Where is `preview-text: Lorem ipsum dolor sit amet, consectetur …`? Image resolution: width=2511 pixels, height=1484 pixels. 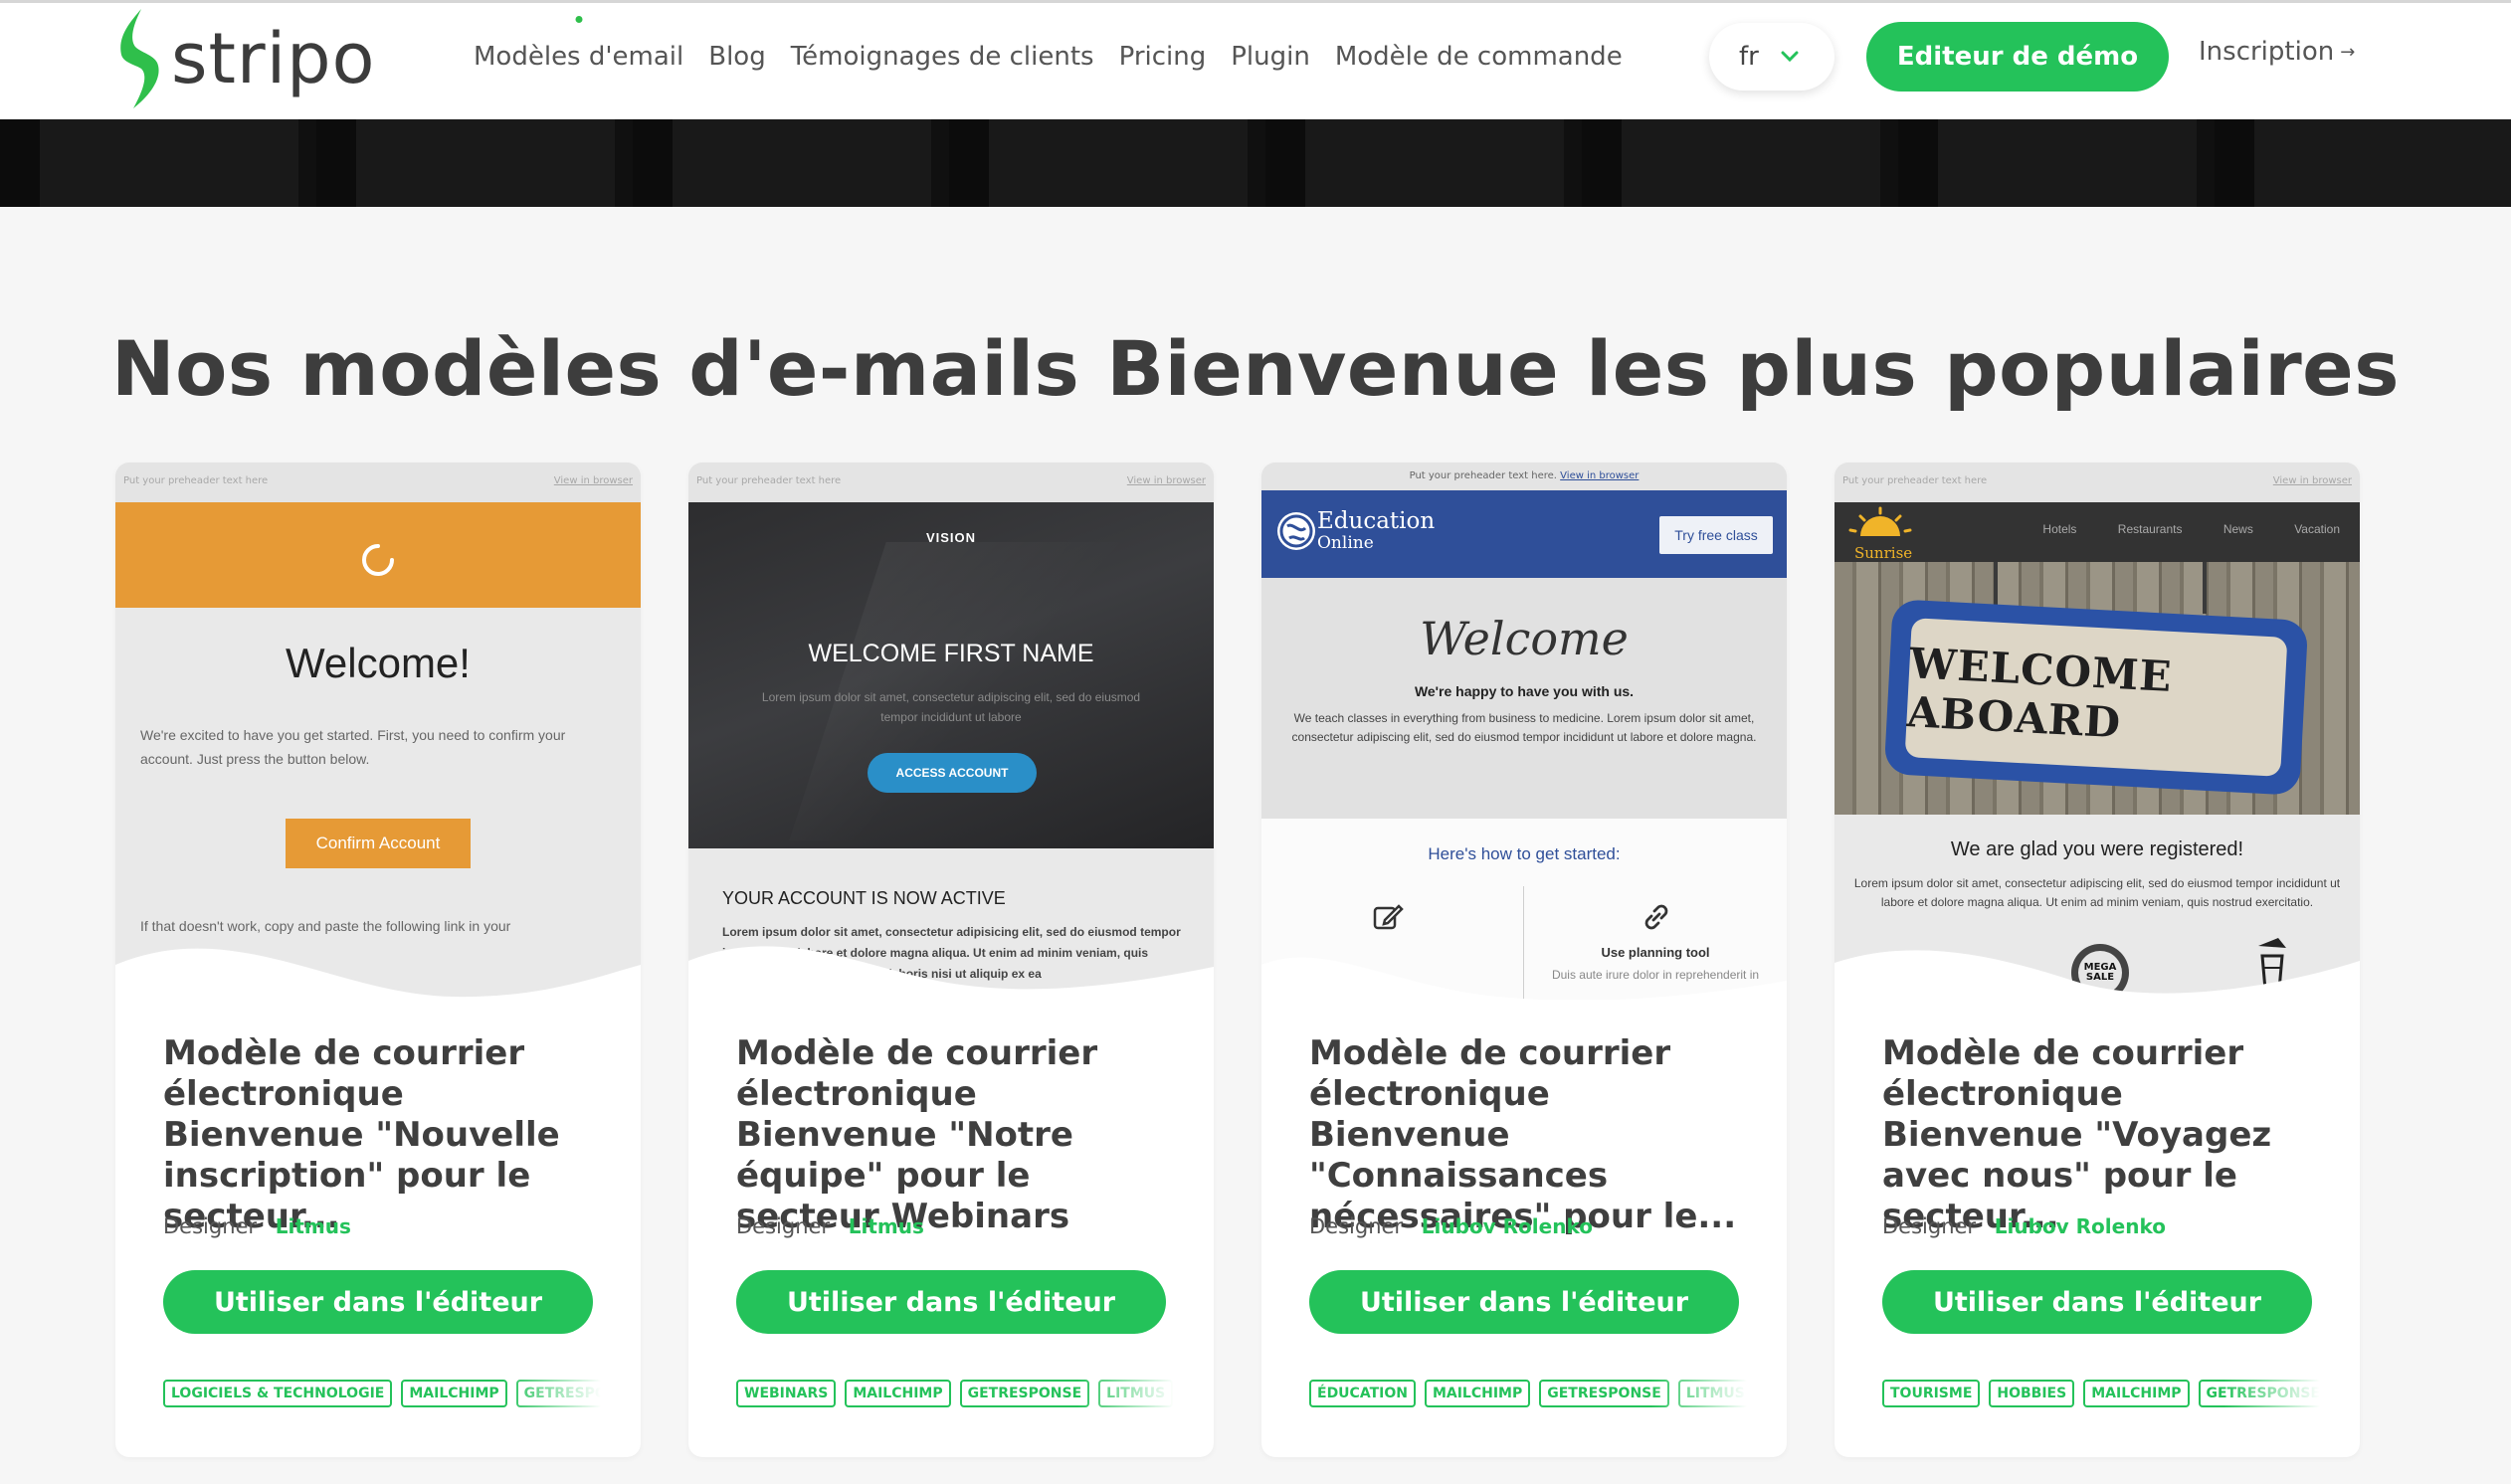 preview-text: Lorem ipsum dolor sit amet, consectetur … is located at coordinates (951, 707).